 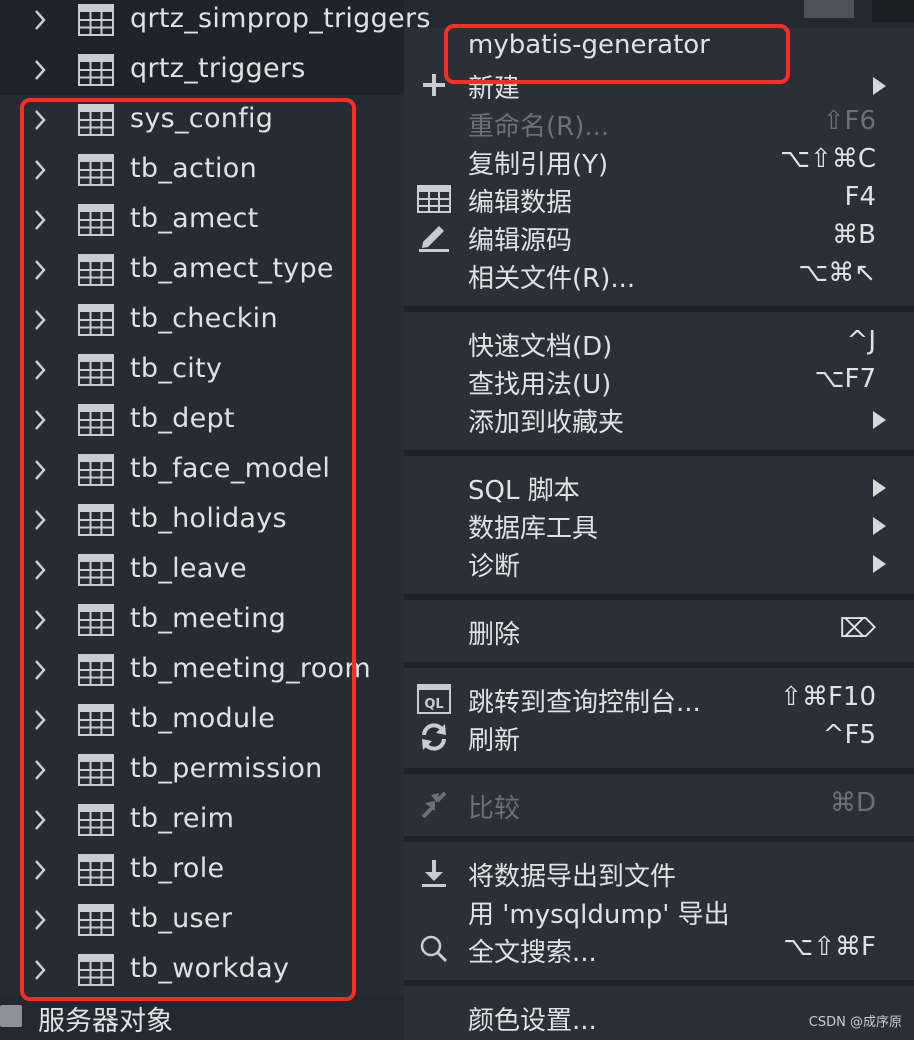 What do you see at coordinates (659, 563) in the screenshot?
I see `menu-item-diagnostics: 诊断` at bounding box center [659, 563].